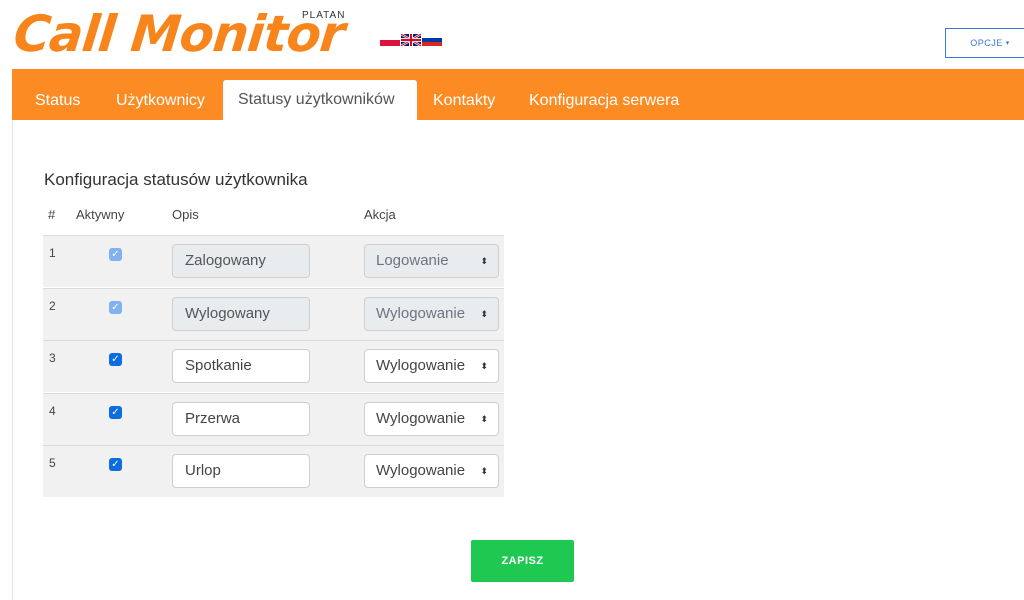 The image size is (1024, 600). I want to click on flag-uk-icon, so click(411, 40).